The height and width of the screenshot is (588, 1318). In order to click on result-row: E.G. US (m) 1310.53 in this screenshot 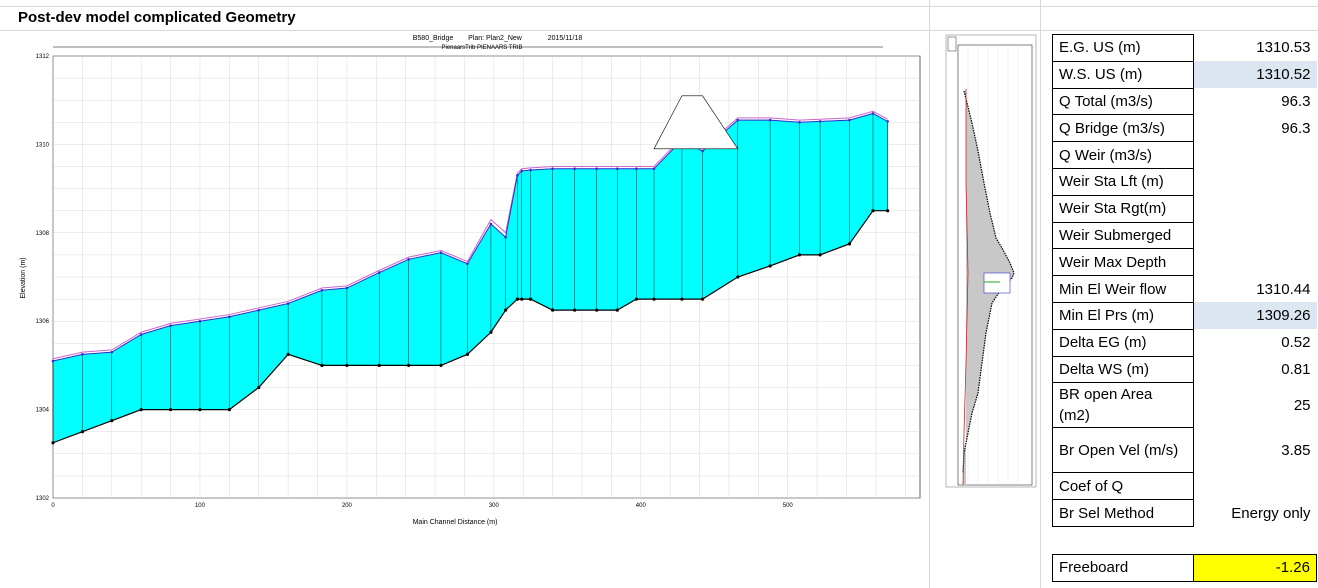, I will do `click(1184, 48)`.